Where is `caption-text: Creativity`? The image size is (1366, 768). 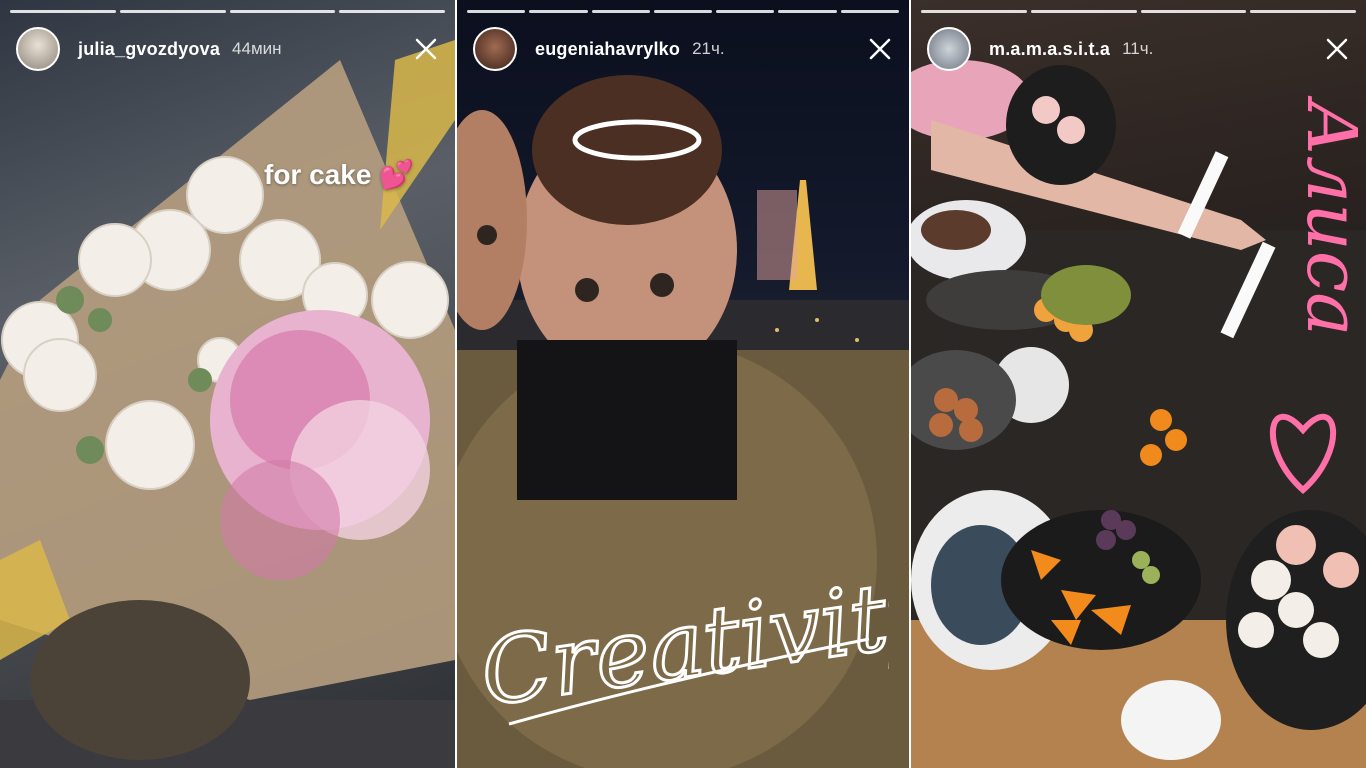 caption-text: Creativity is located at coordinates (682, 642).